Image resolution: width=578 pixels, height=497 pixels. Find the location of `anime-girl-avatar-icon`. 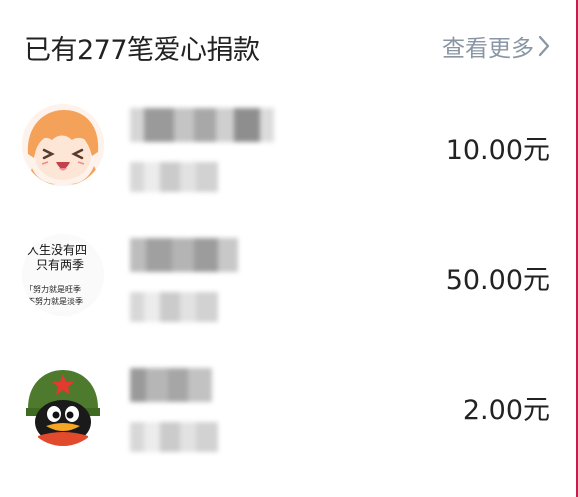

anime-girl-avatar-icon is located at coordinates (63, 145).